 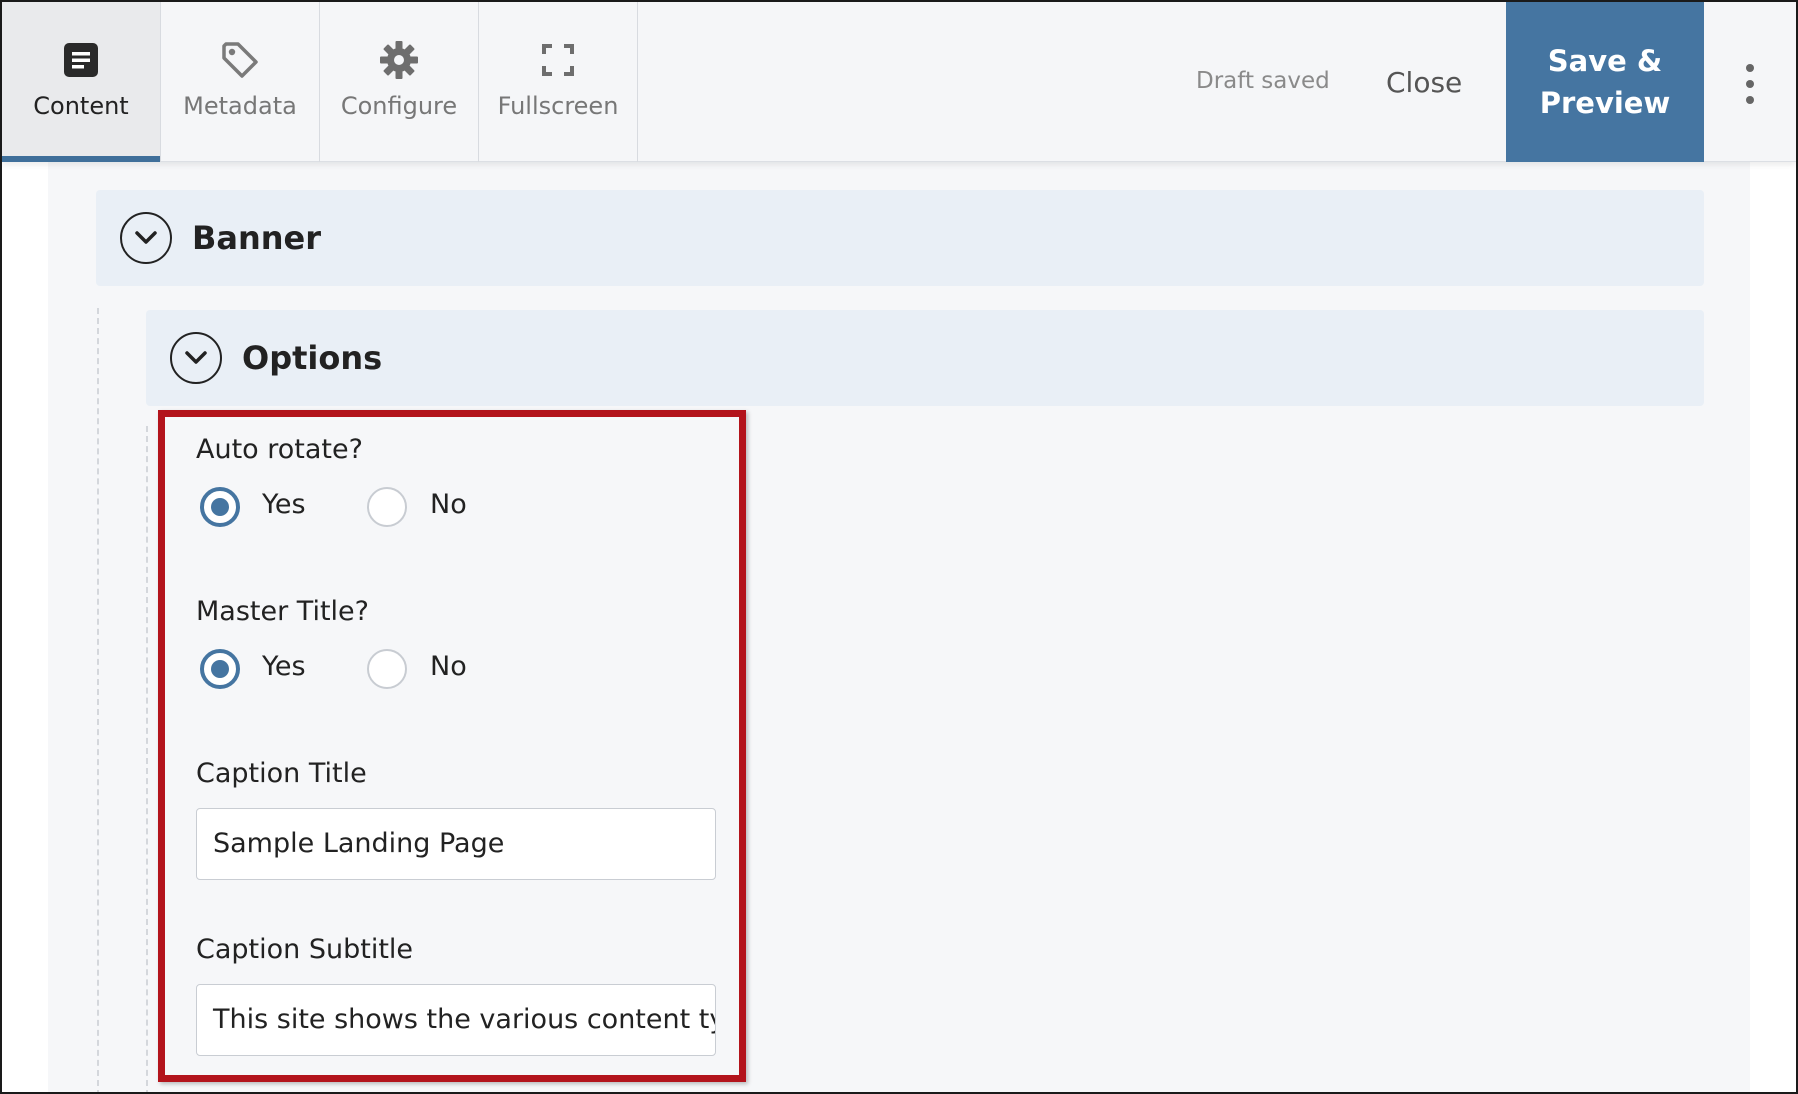 I want to click on tab-fullscreen: Fullscreen, so click(x=558, y=82).